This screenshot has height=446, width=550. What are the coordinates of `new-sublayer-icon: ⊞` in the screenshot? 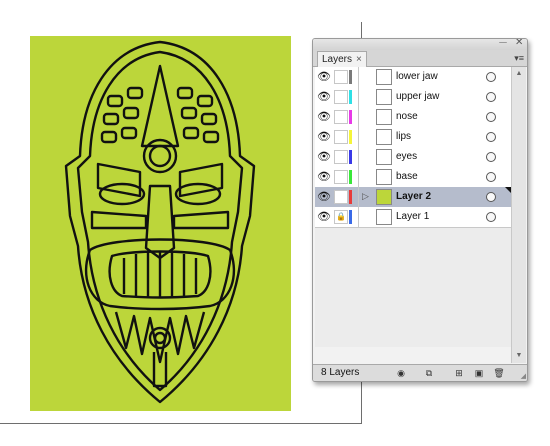 It's located at (459, 373).